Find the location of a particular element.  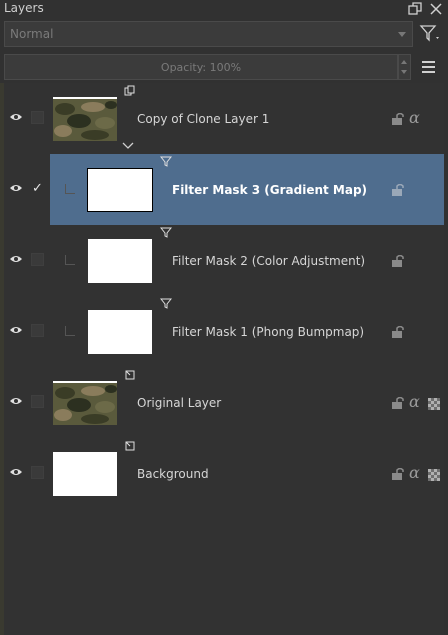

layer-row: ✓ Filter Mask 3 (Gradient Map) is located at coordinates (224, 189).